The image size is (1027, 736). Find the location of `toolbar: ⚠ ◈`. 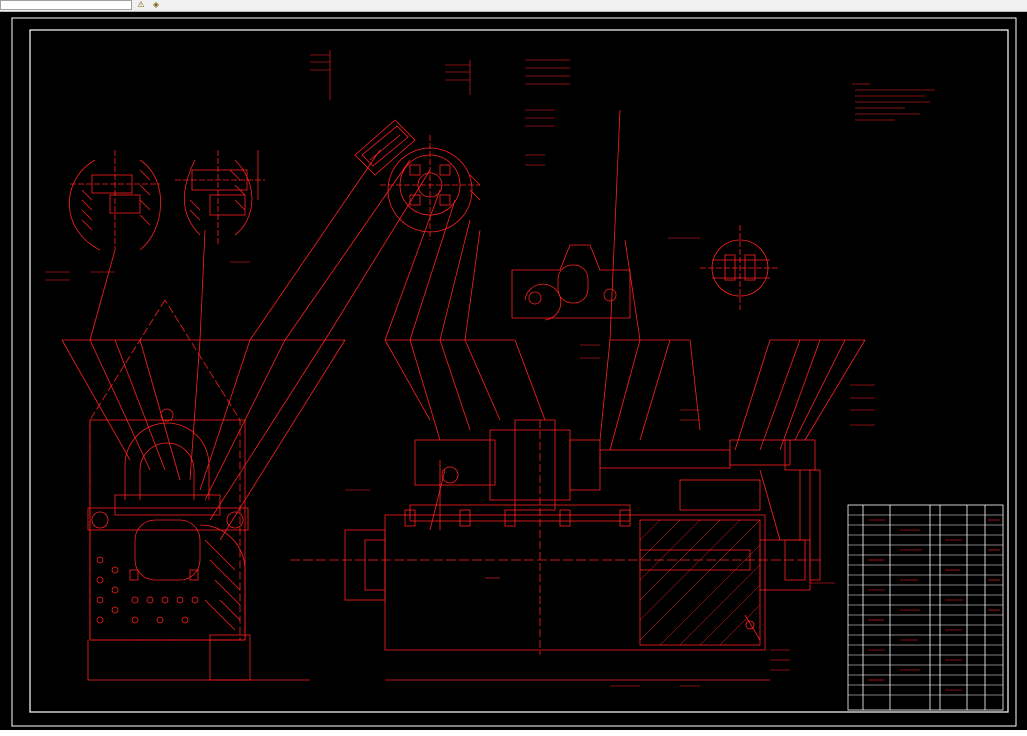

toolbar: ⚠ ◈ is located at coordinates (513, 6).